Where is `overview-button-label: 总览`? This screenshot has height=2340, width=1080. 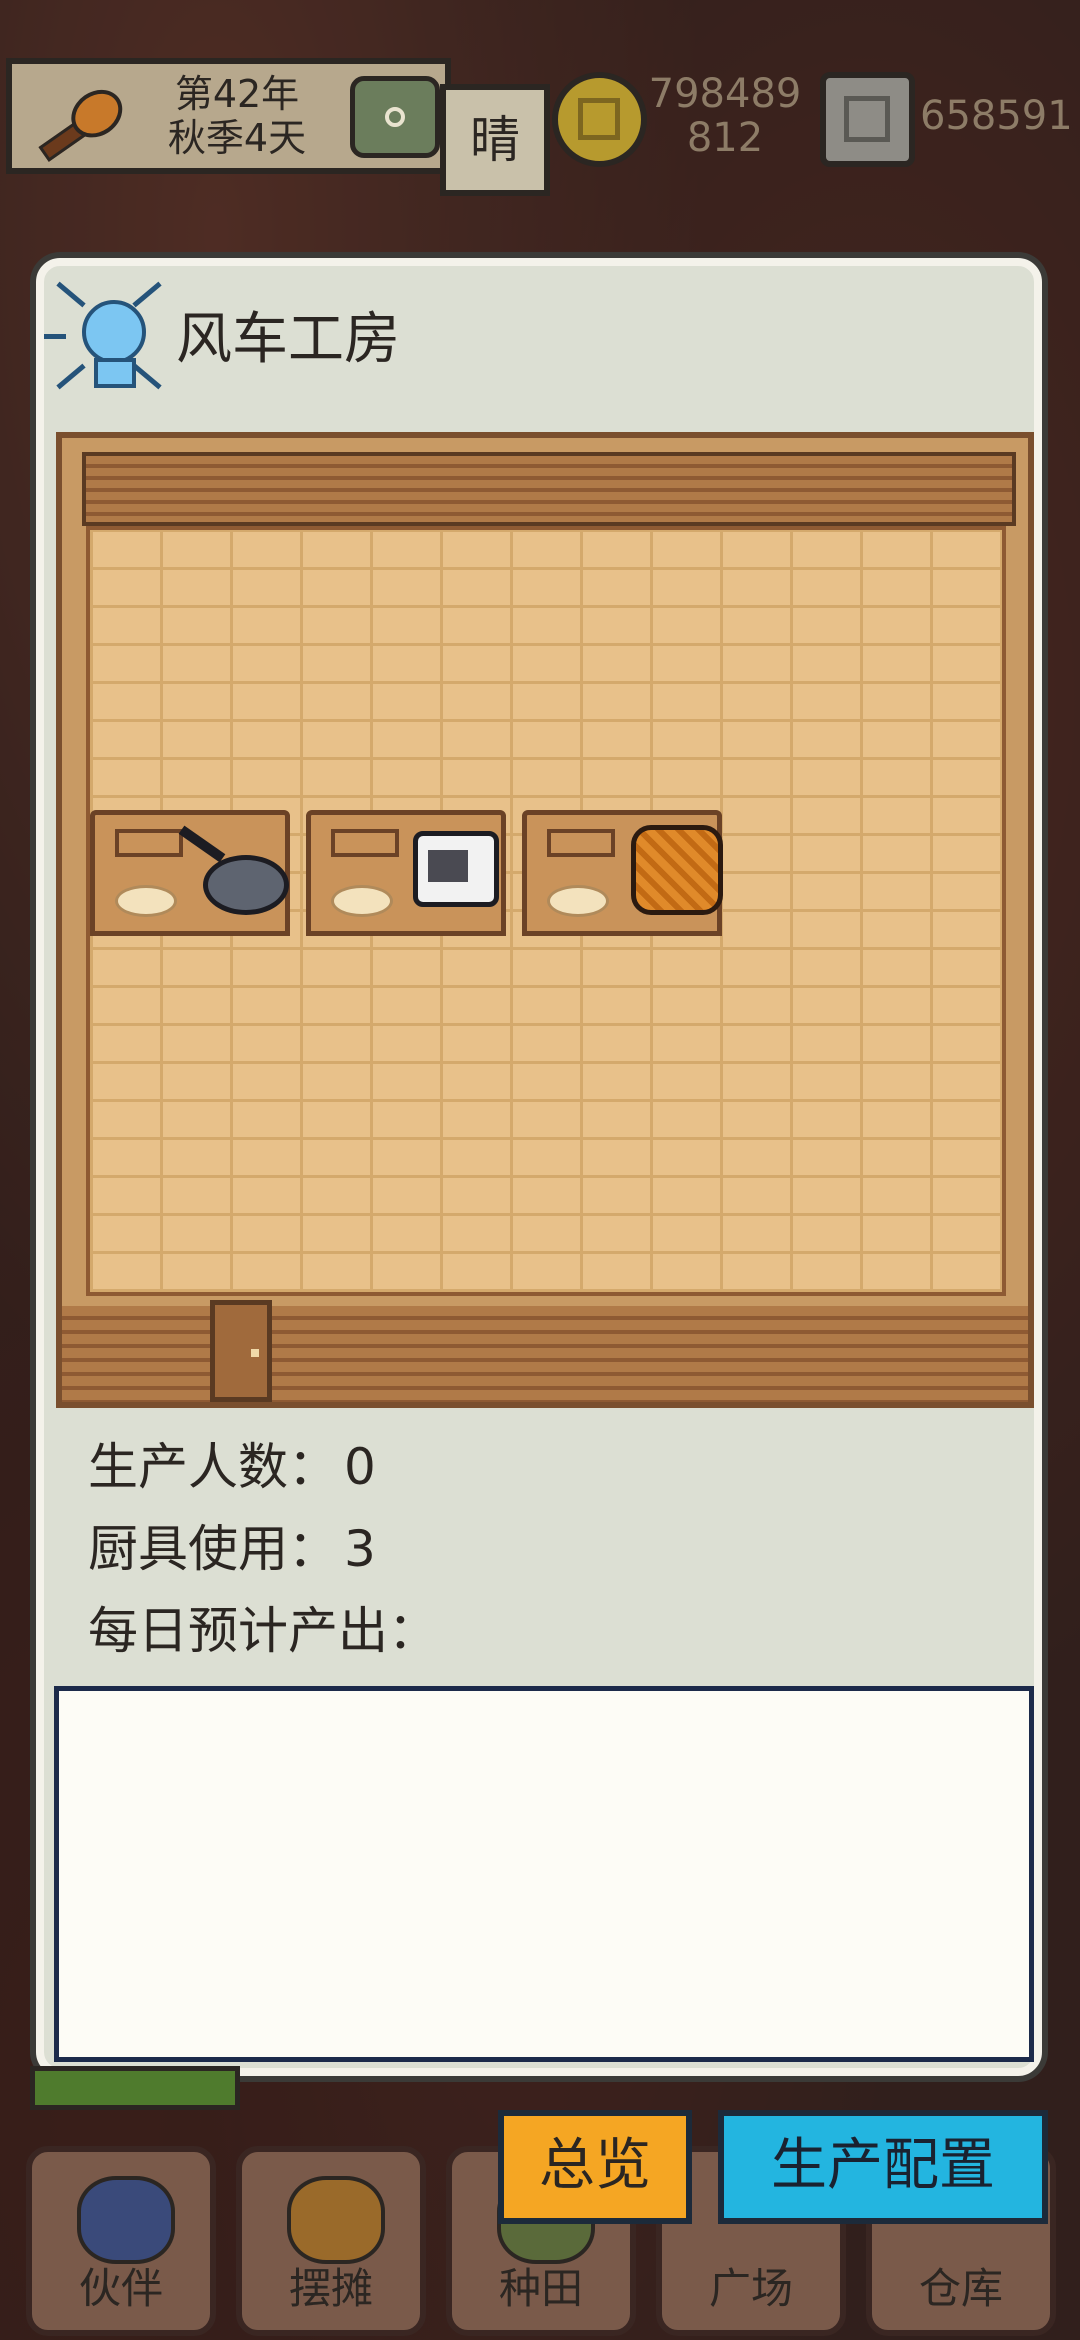 overview-button-label: 总览 is located at coordinates (595, 2165).